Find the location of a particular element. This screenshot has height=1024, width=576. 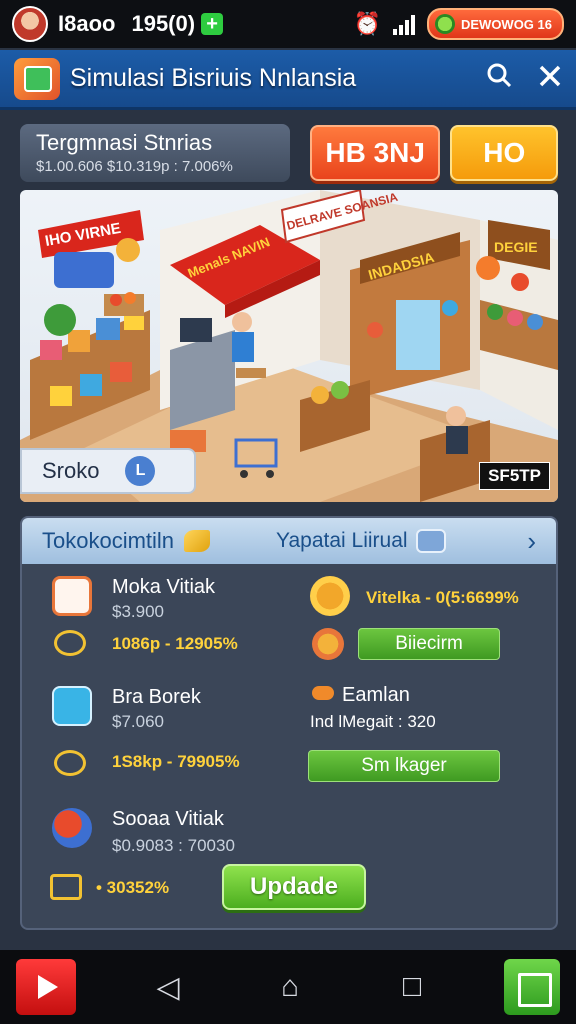

globe-icon is located at coordinates (72, 828).